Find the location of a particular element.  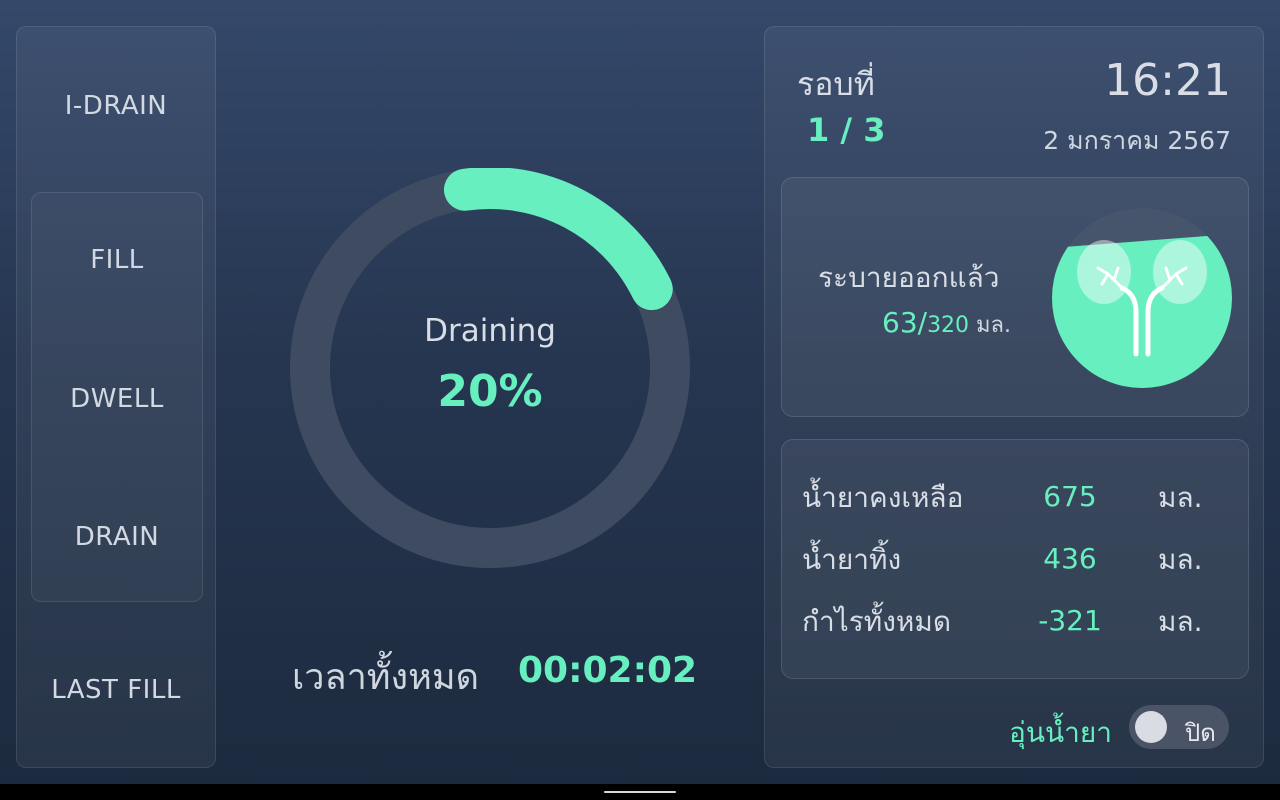

stat-row-discarded: น้ำยาทิ้ง 436 มล. is located at coordinates (1015, 558).